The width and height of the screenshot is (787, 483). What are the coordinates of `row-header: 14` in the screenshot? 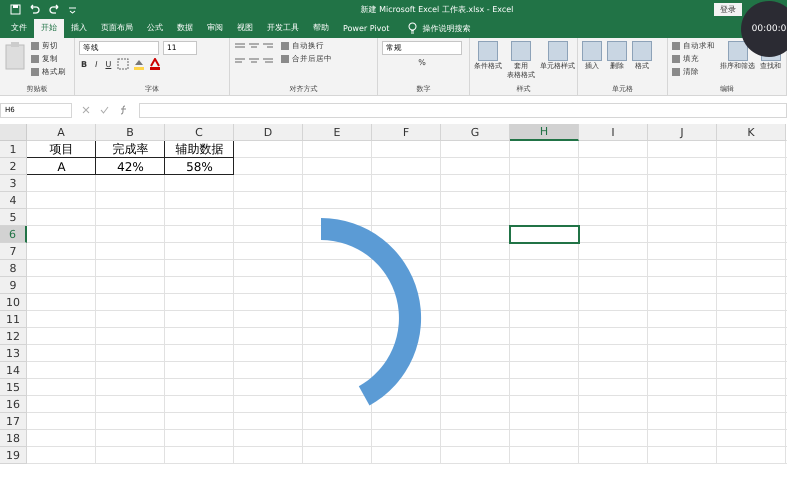 It's located at (13, 370).